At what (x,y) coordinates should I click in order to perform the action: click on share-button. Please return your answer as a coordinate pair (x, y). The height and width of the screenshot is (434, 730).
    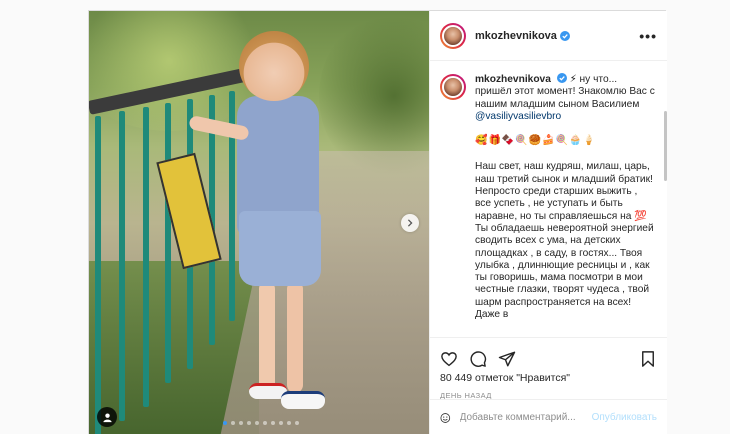
    Looking at the image, I should click on (507, 359).